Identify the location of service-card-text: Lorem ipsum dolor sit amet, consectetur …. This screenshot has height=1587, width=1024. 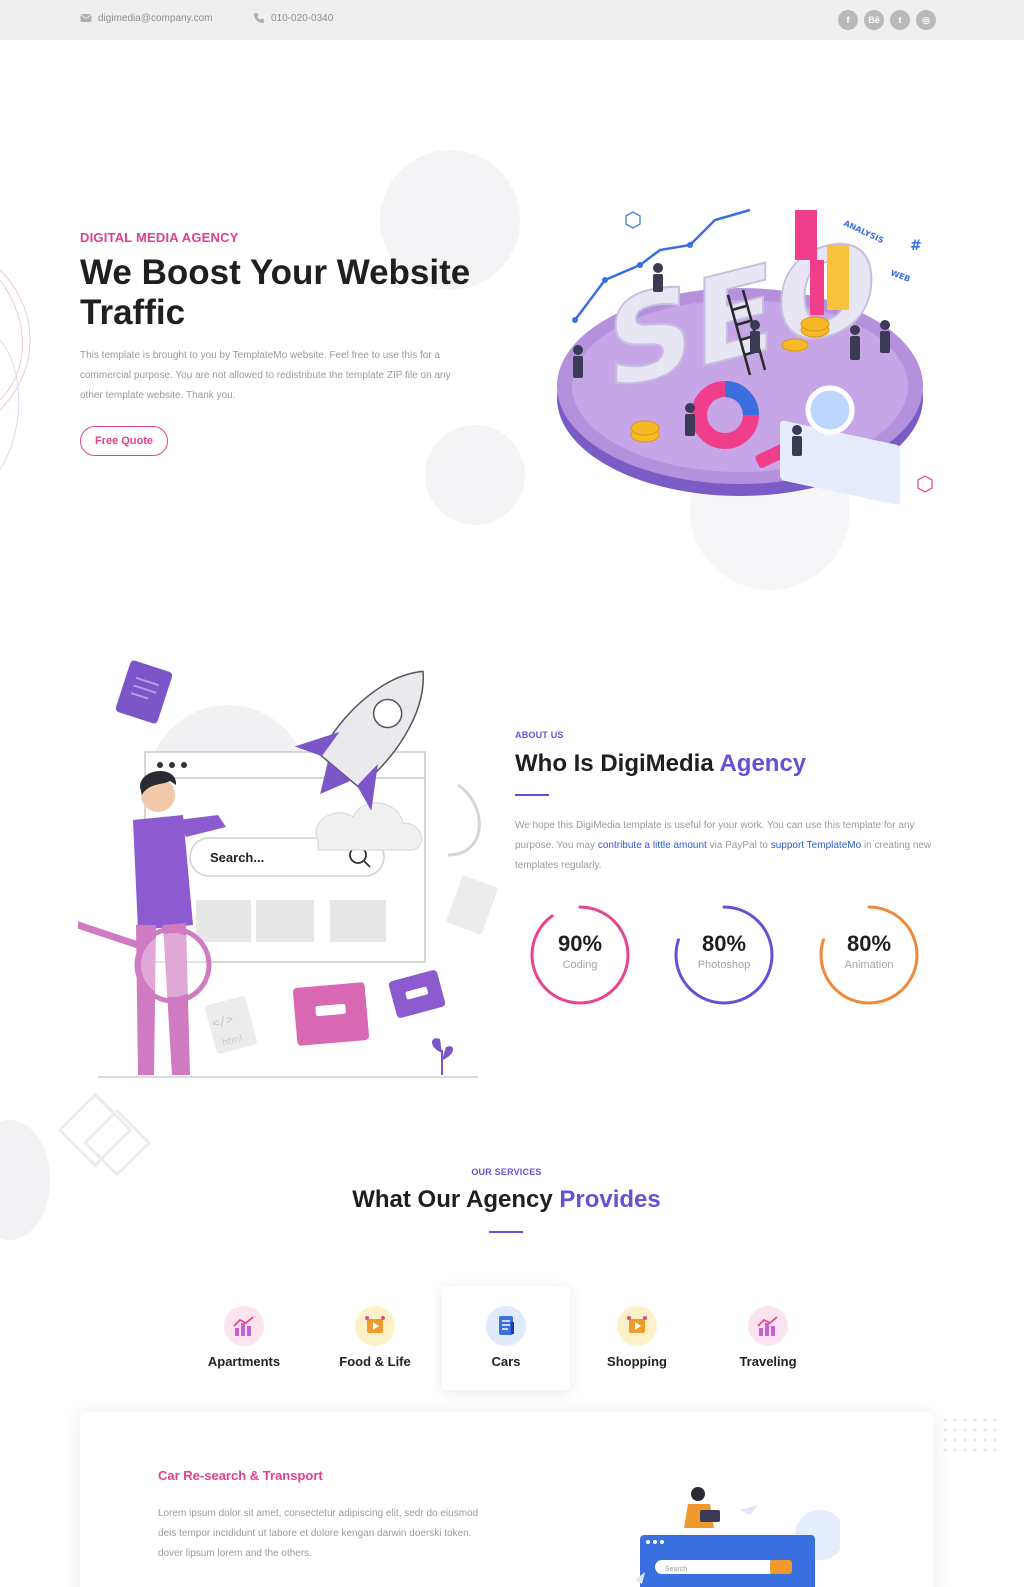
(318, 1533).